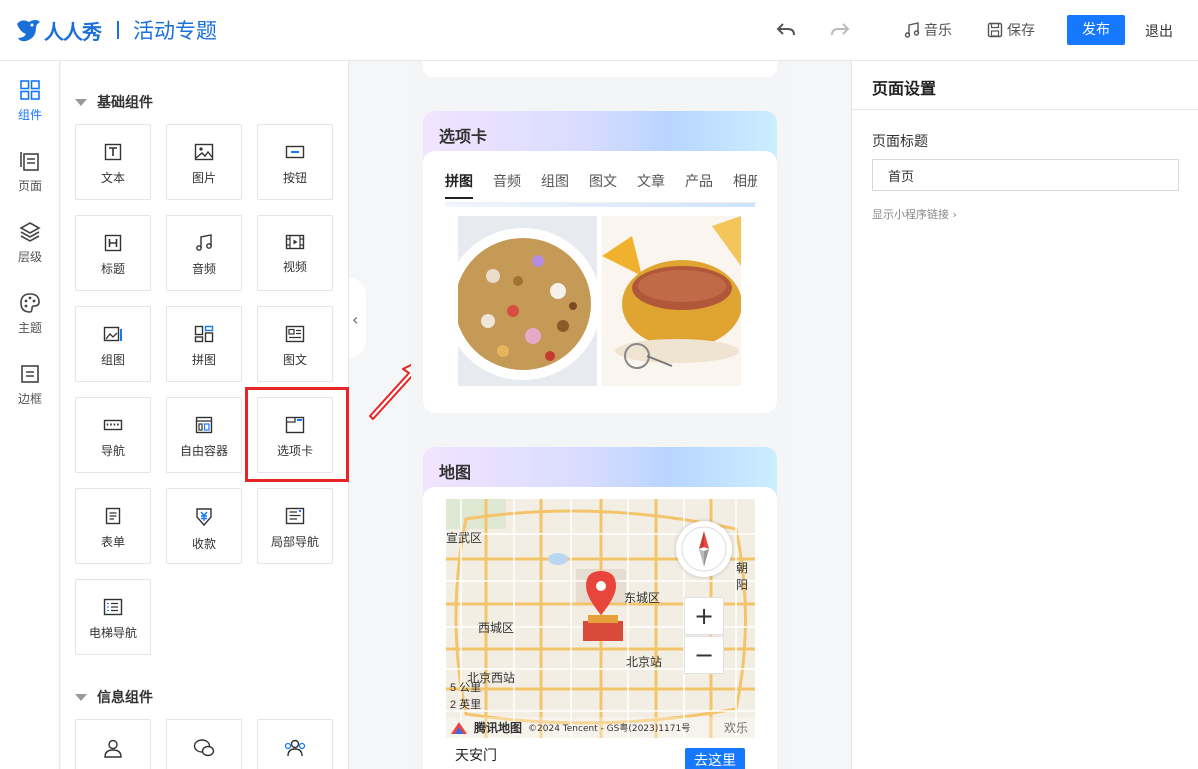 The image size is (1198, 769). I want to click on tab-gallery: 组图, so click(555, 186).